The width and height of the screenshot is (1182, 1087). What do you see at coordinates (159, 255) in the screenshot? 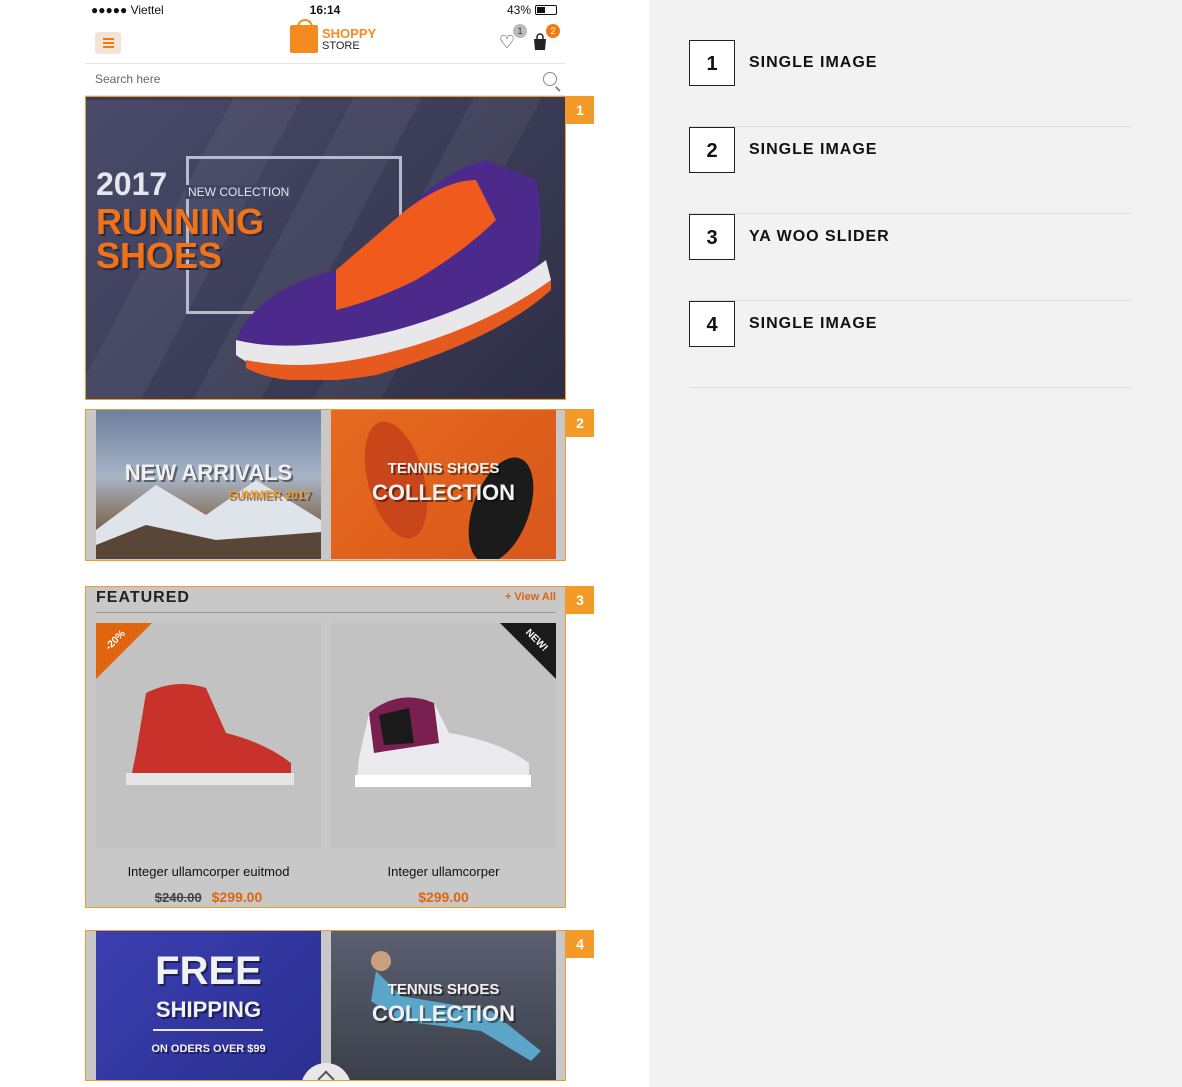
I see `hero-title-line2: SHOES` at bounding box center [159, 255].